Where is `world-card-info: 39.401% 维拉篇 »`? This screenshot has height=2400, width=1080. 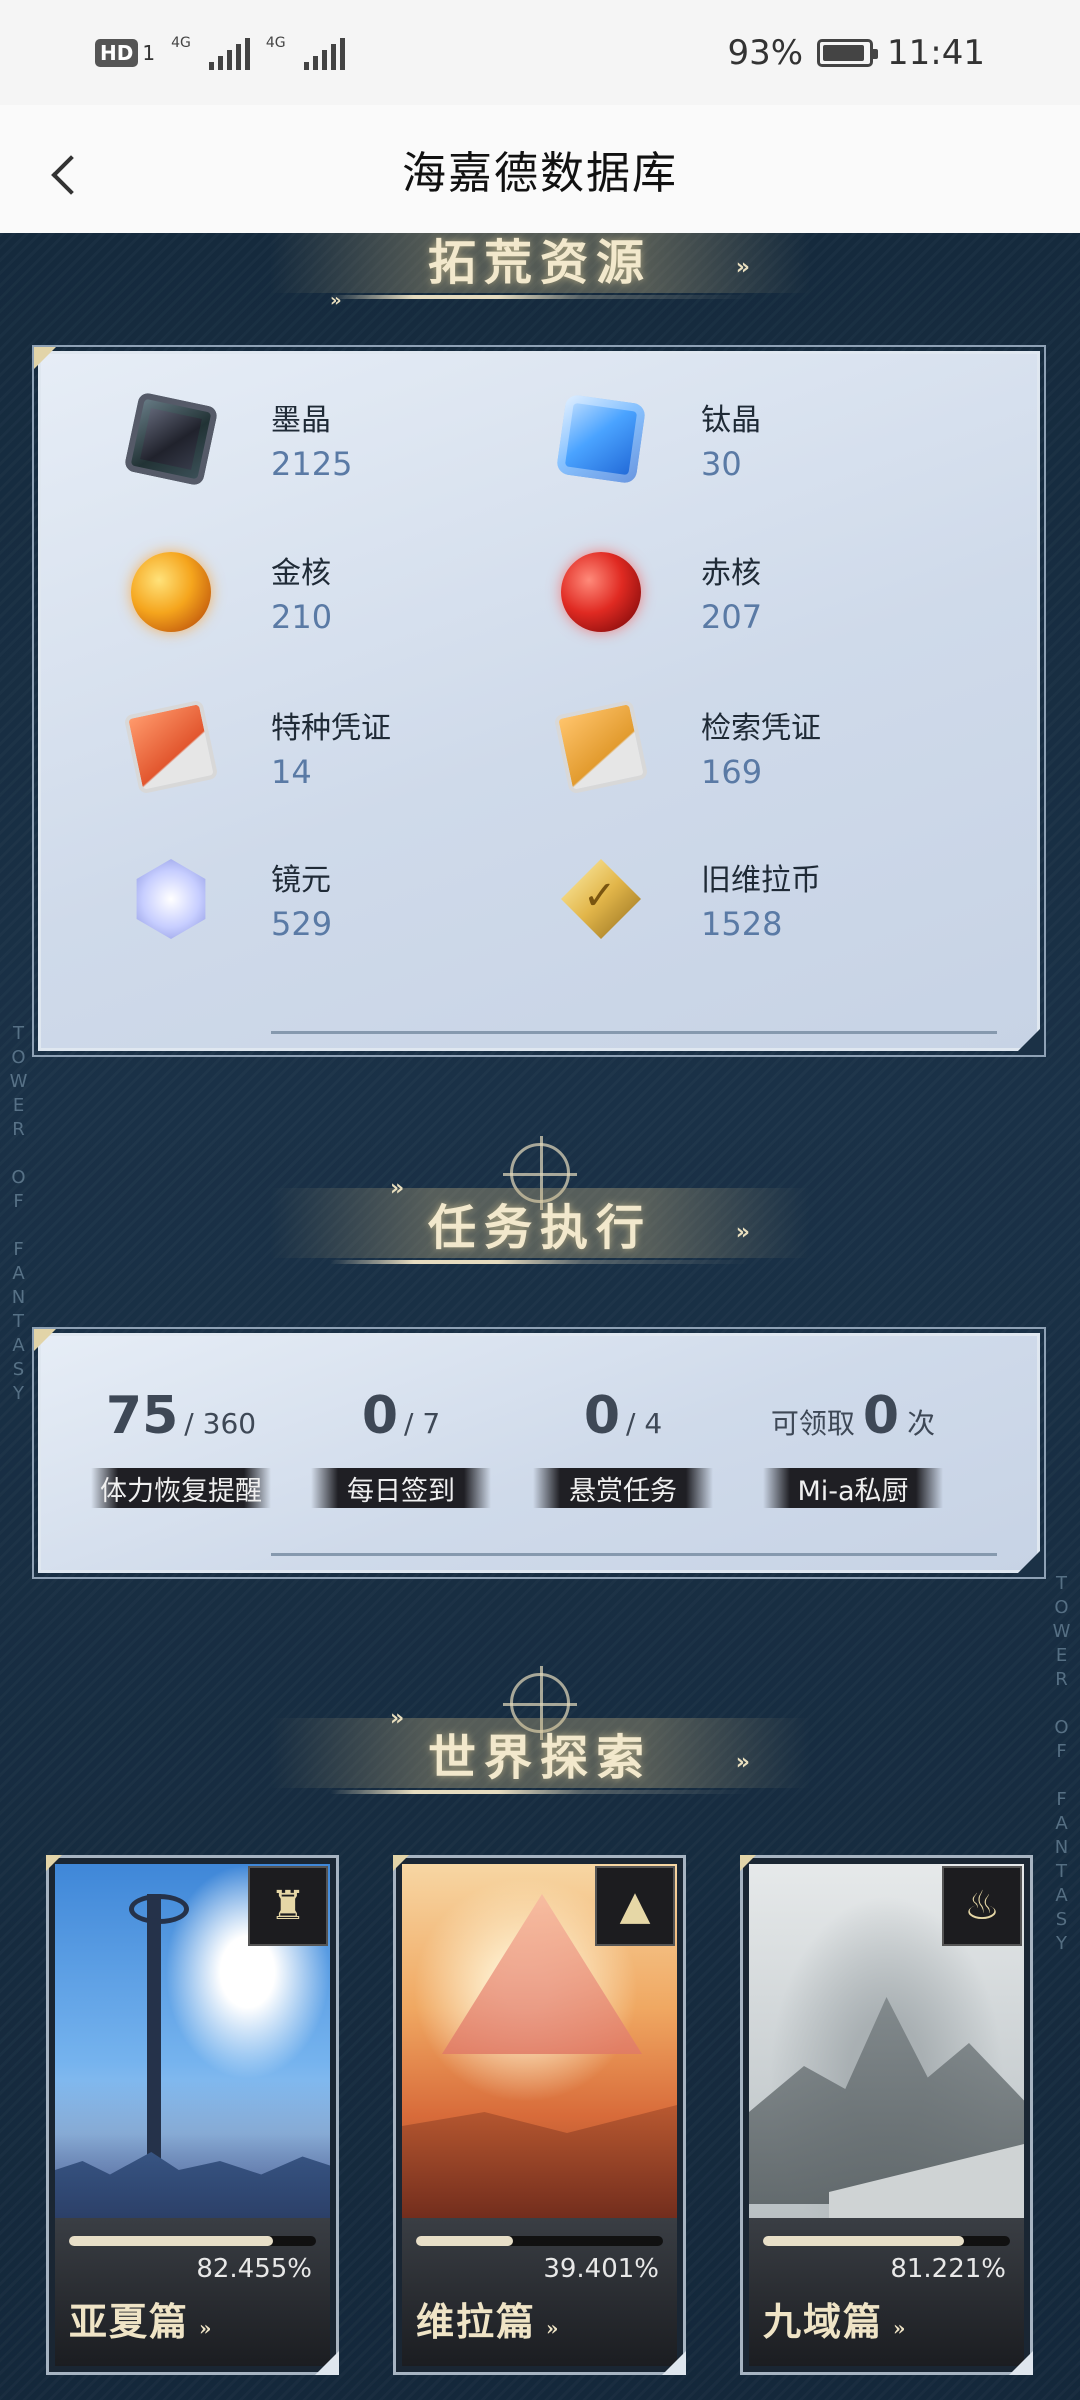
world-card-info: 39.401% 维拉篇 » is located at coordinates (539, 2292).